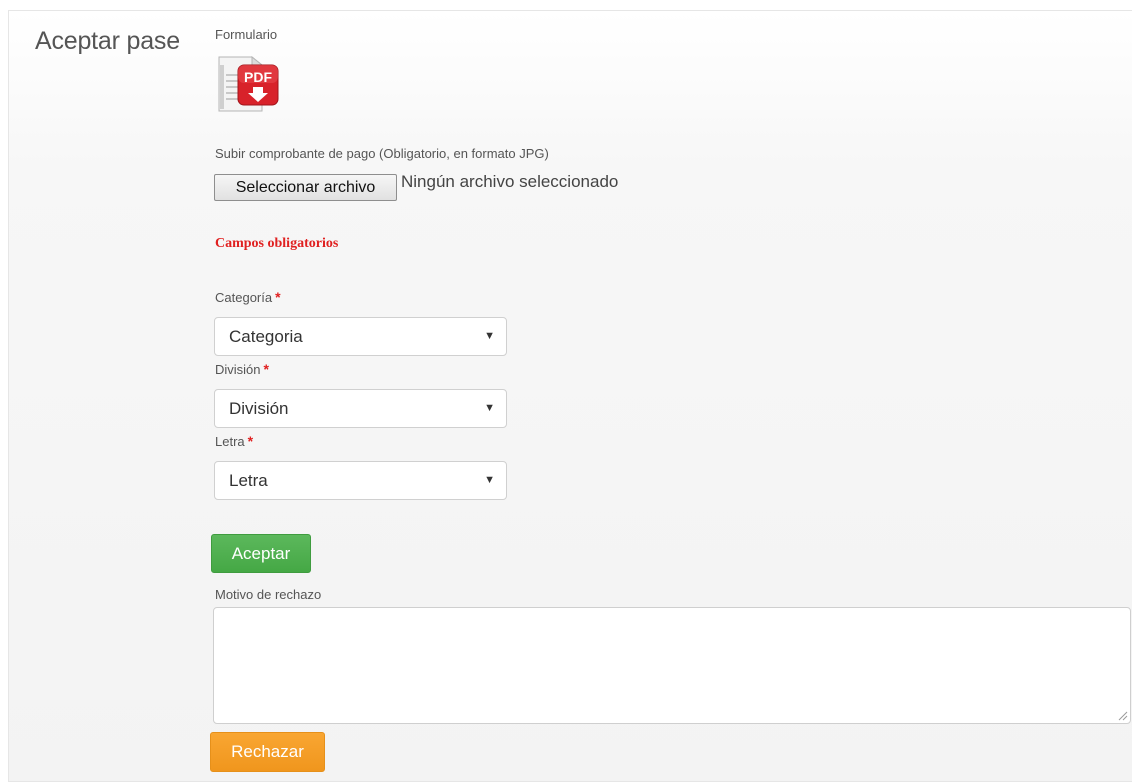 The width and height of the screenshot is (1132, 782). What do you see at coordinates (248, 480) in the screenshot?
I see `letra-select-value: Letra` at bounding box center [248, 480].